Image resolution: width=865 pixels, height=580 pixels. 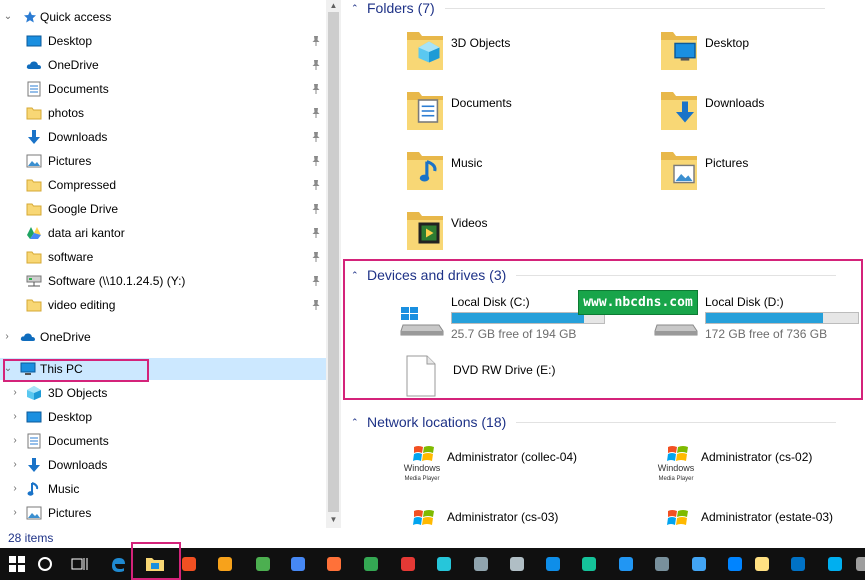 What do you see at coordinates (45, 564) in the screenshot?
I see `search-icon` at bounding box center [45, 564].